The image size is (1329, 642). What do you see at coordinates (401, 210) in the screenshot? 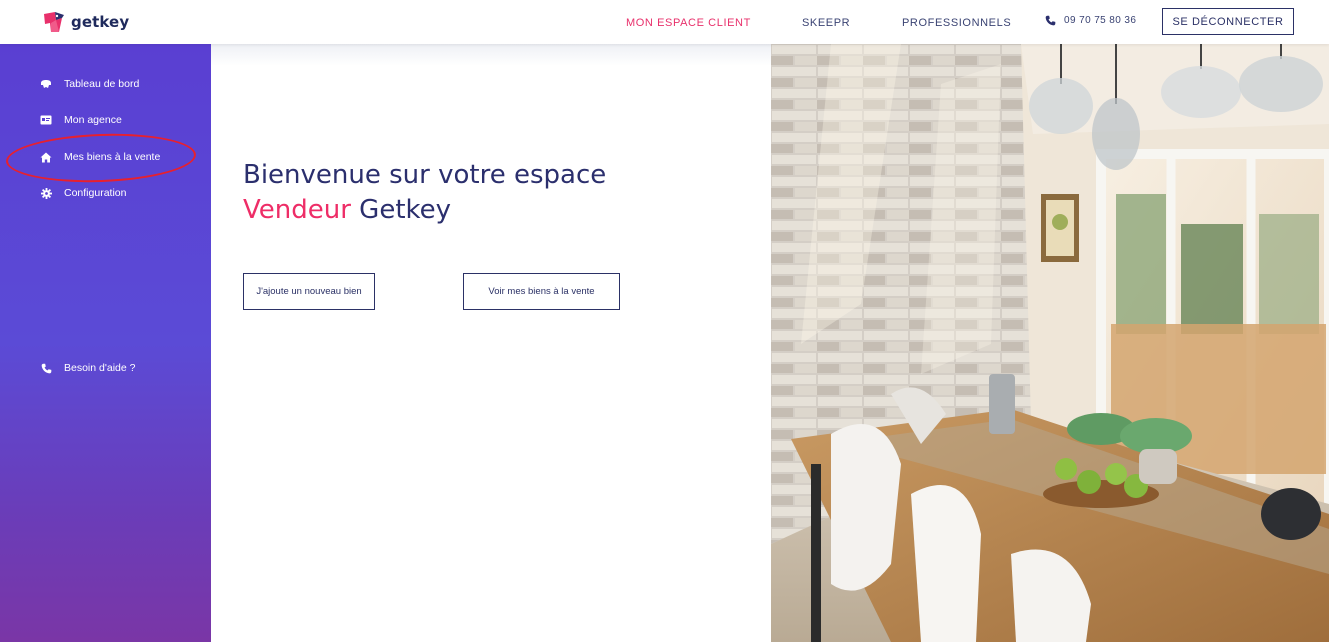
I see `title-rest: Getkey` at bounding box center [401, 210].